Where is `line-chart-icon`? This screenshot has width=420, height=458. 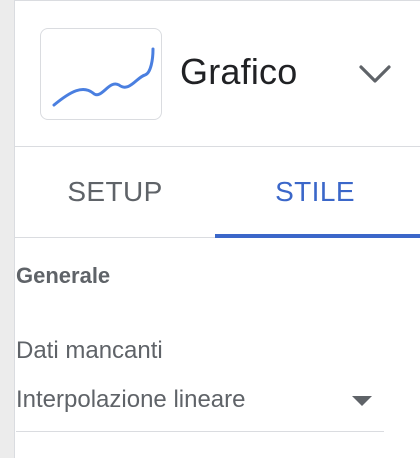
line-chart-icon is located at coordinates (103, 77).